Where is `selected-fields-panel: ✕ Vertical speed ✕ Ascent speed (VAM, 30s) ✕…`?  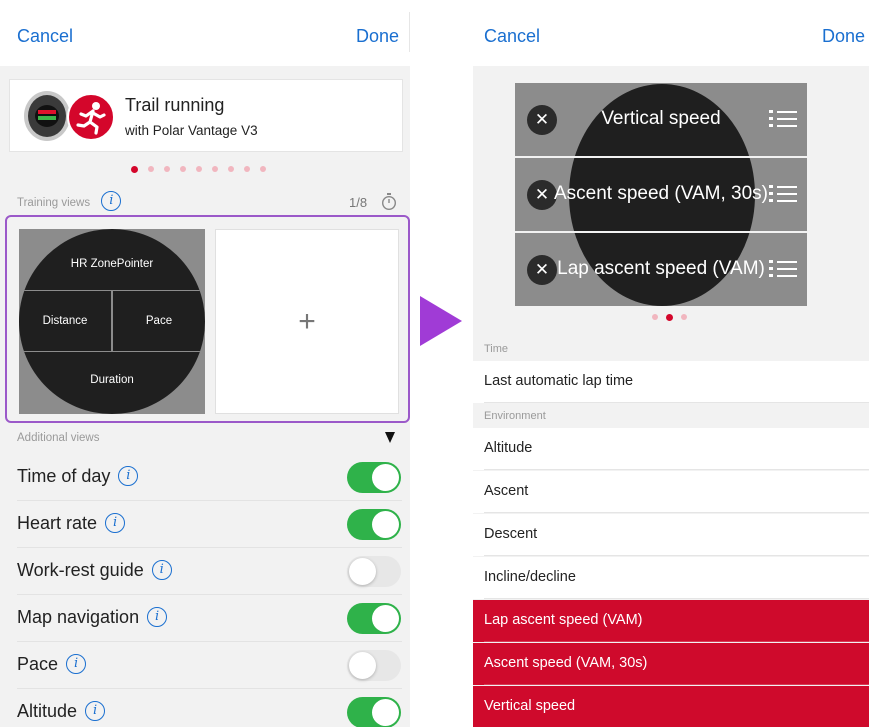 selected-fields-panel: ✕ Vertical speed ✕ Ascent speed (VAM, 30s) ✕… is located at coordinates (661, 194).